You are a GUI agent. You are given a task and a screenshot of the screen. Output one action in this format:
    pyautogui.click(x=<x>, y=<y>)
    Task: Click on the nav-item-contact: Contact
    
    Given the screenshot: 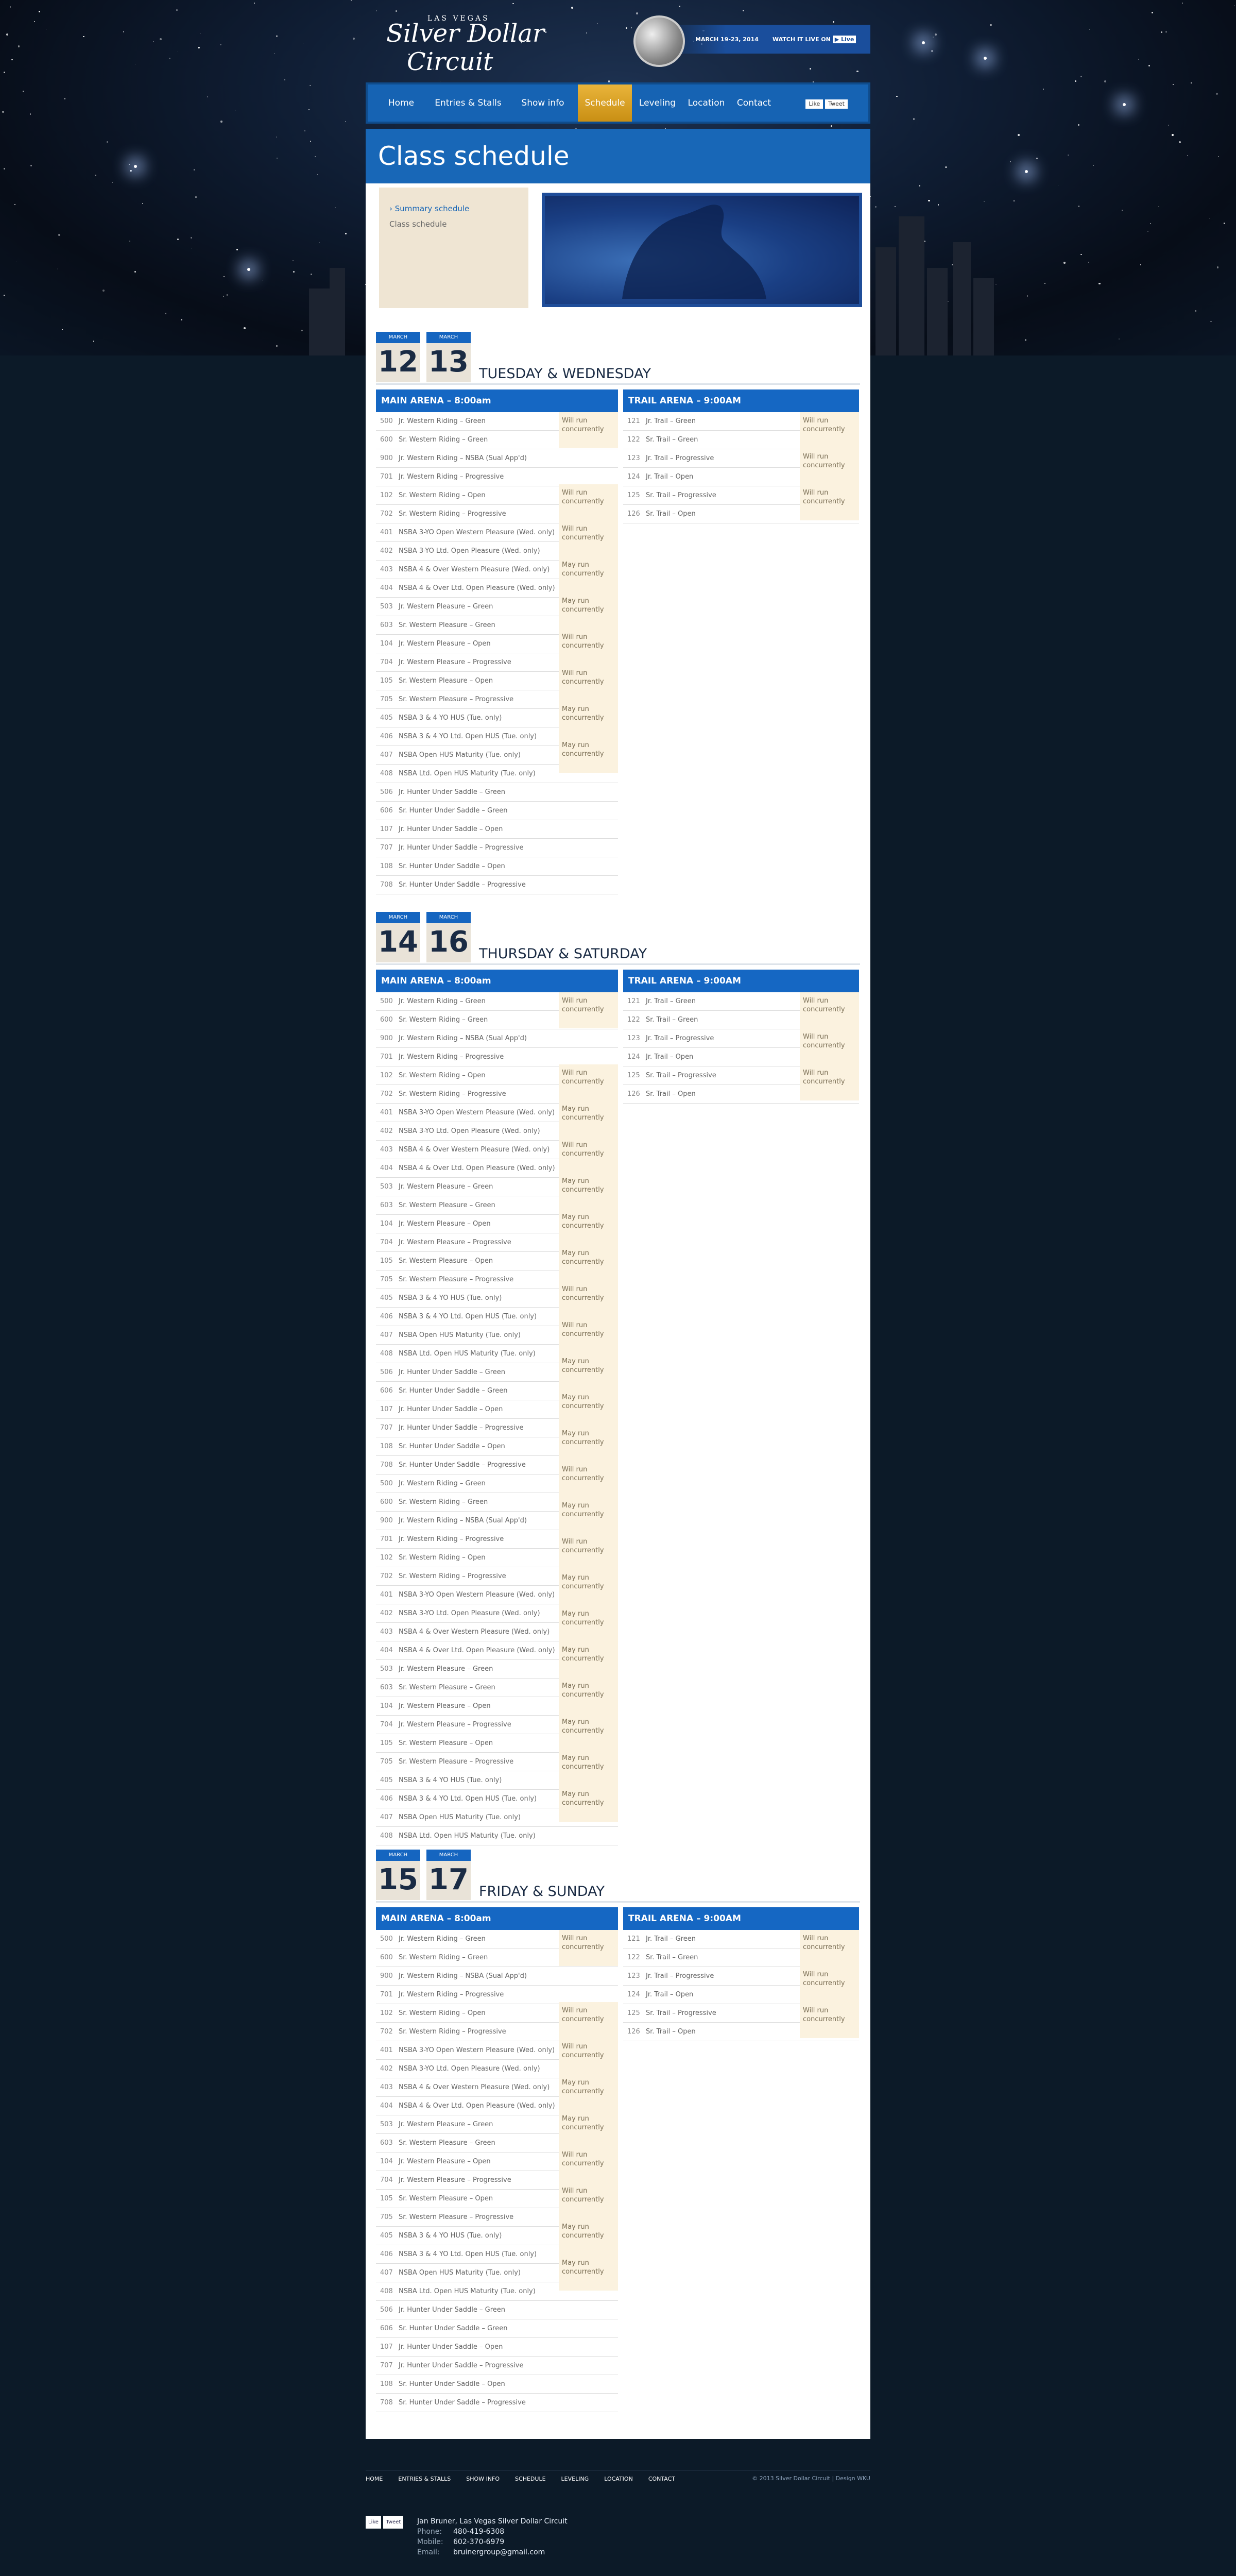 What is the action you would take?
    pyautogui.click(x=754, y=103)
    